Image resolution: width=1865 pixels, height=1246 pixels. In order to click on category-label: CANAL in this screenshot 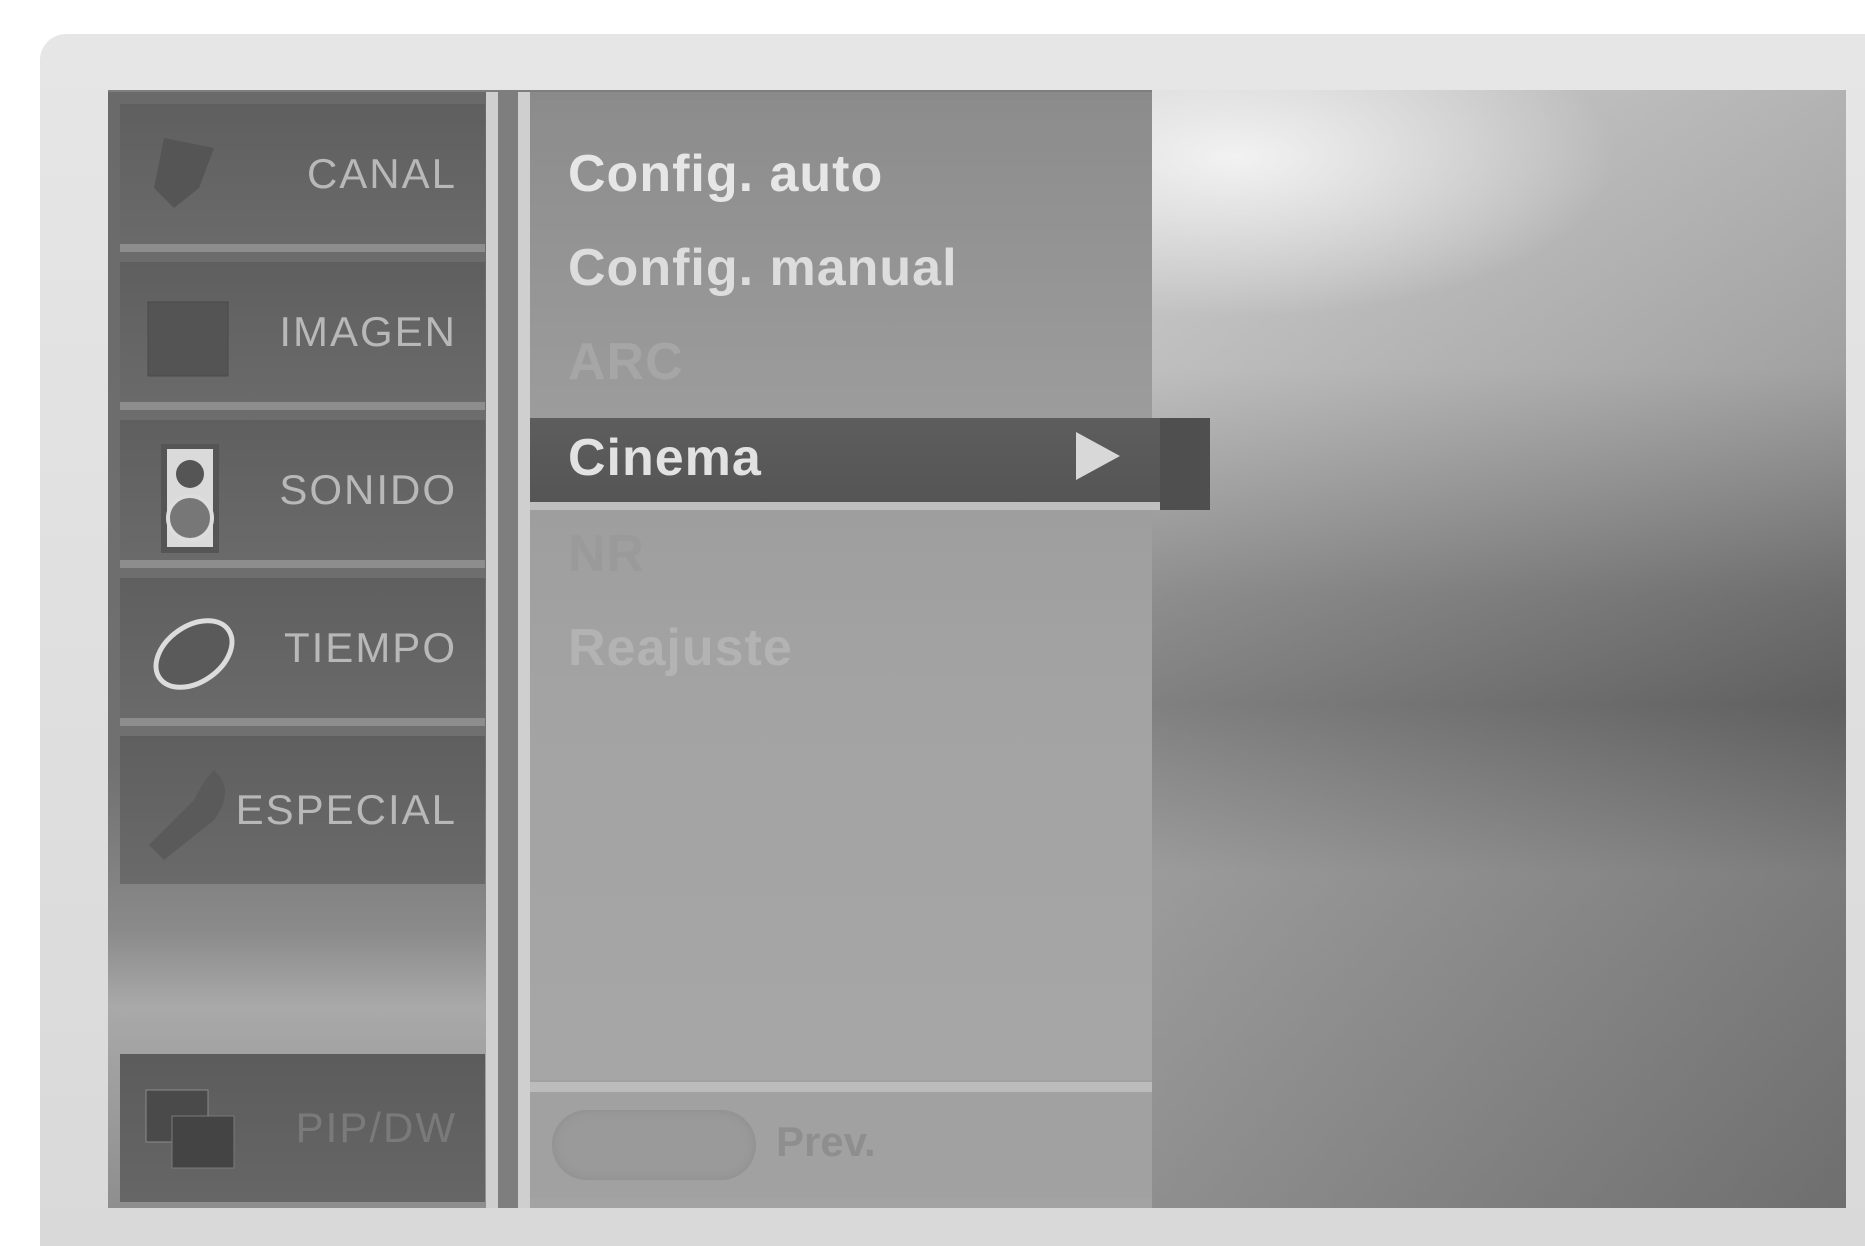, I will do `click(381, 173)`.